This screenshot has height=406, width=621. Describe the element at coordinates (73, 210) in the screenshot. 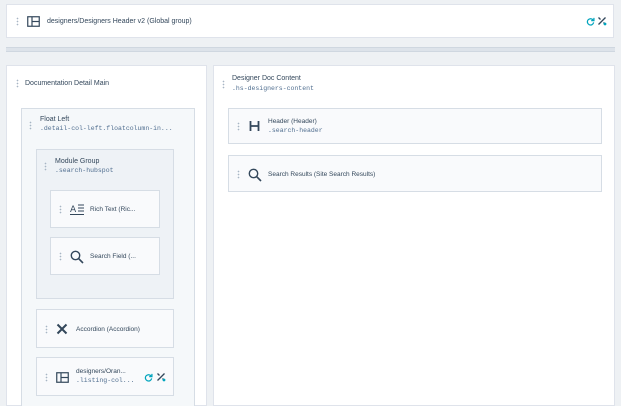

I see `svg-text: A` at that location.